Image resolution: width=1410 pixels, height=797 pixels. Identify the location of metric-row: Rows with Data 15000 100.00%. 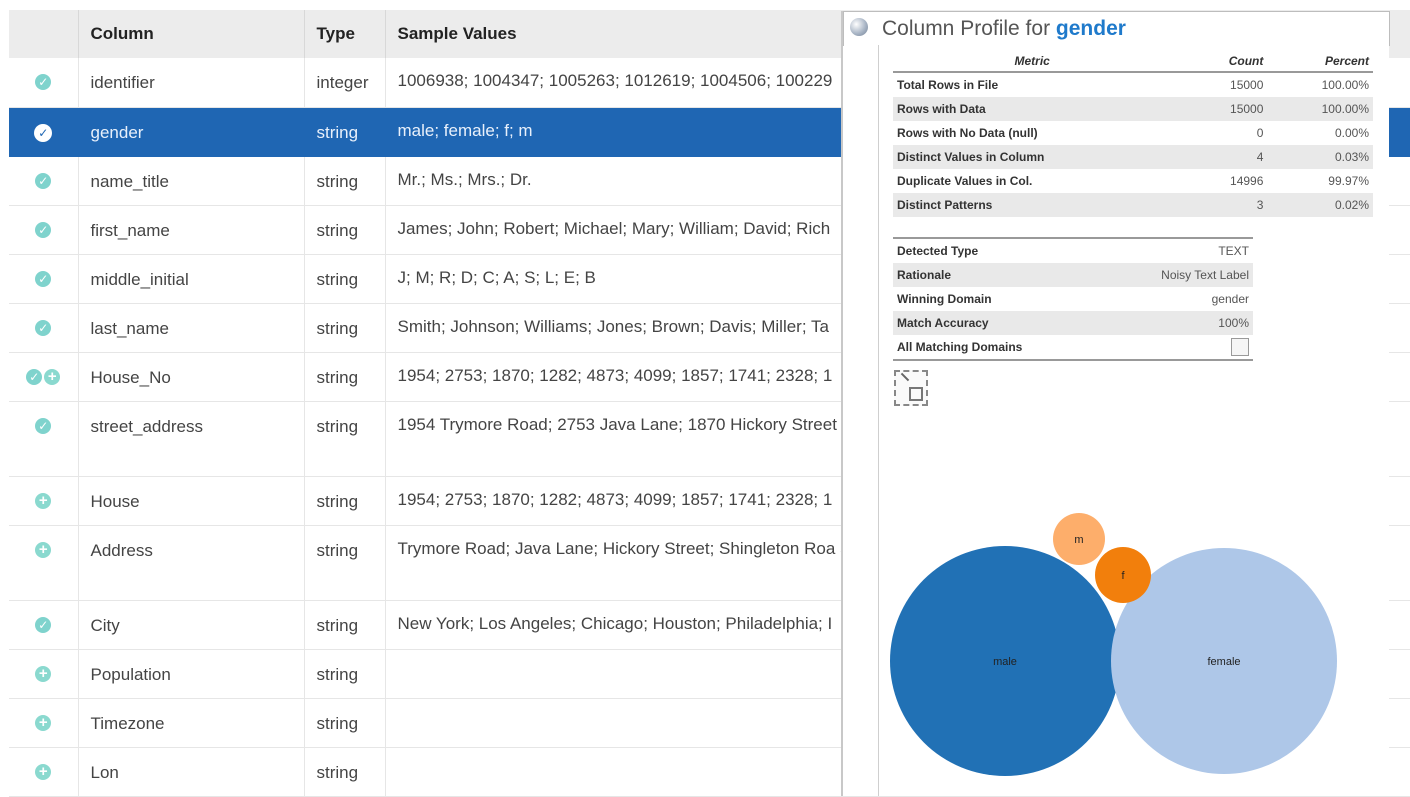
(1133, 109).